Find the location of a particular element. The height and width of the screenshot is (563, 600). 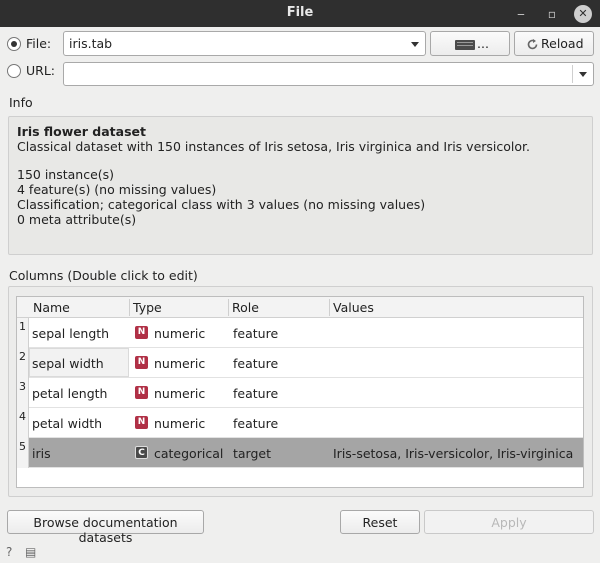

columns-section-label: Columns (Double click to edit) is located at coordinates (103, 275).